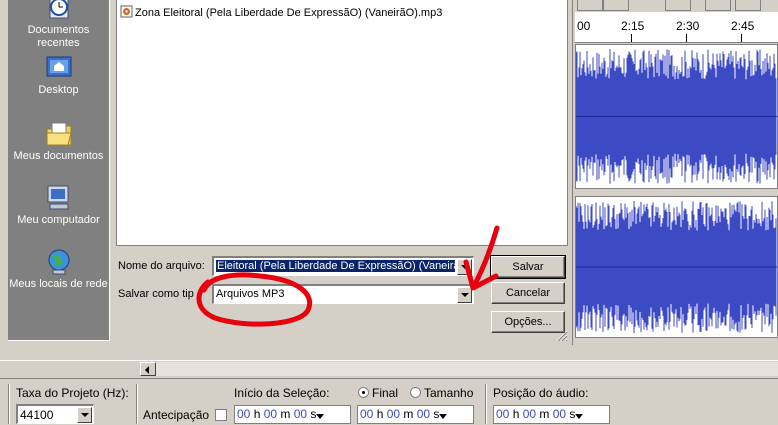  I want to click on selection-start-time: 00 h 00 m 00 s, so click(292, 414).